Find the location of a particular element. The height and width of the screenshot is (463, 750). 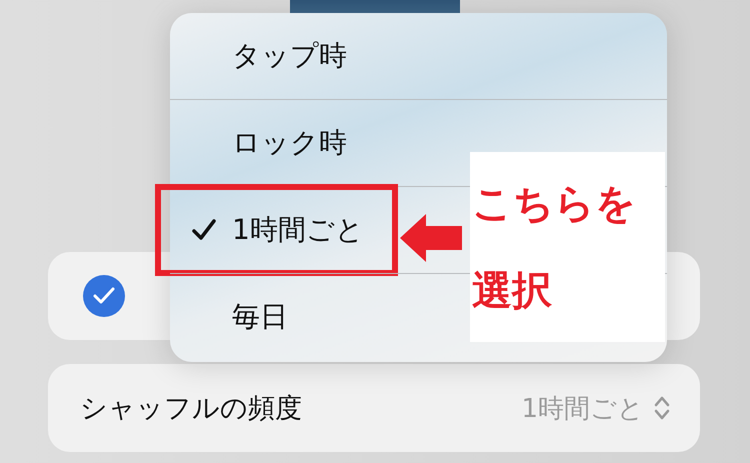

menu-item: タップ時 is located at coordinates (280, 56).